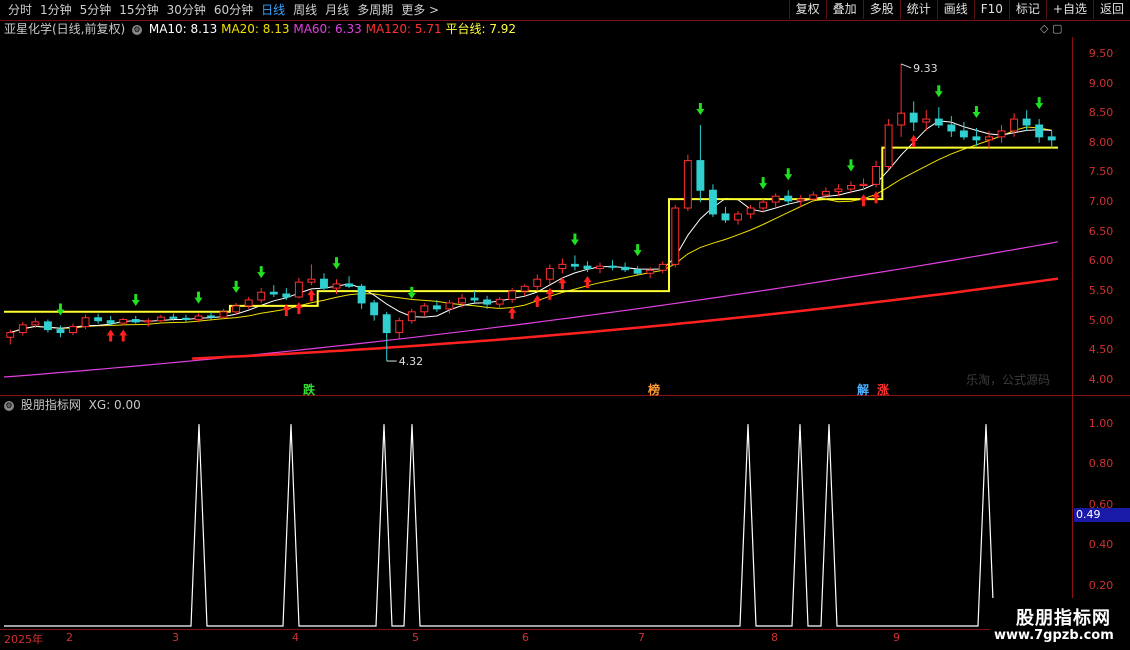 This screenshot has height=650, width=1130. I want to click on price-tick: 7.00, so click(1101, 202).